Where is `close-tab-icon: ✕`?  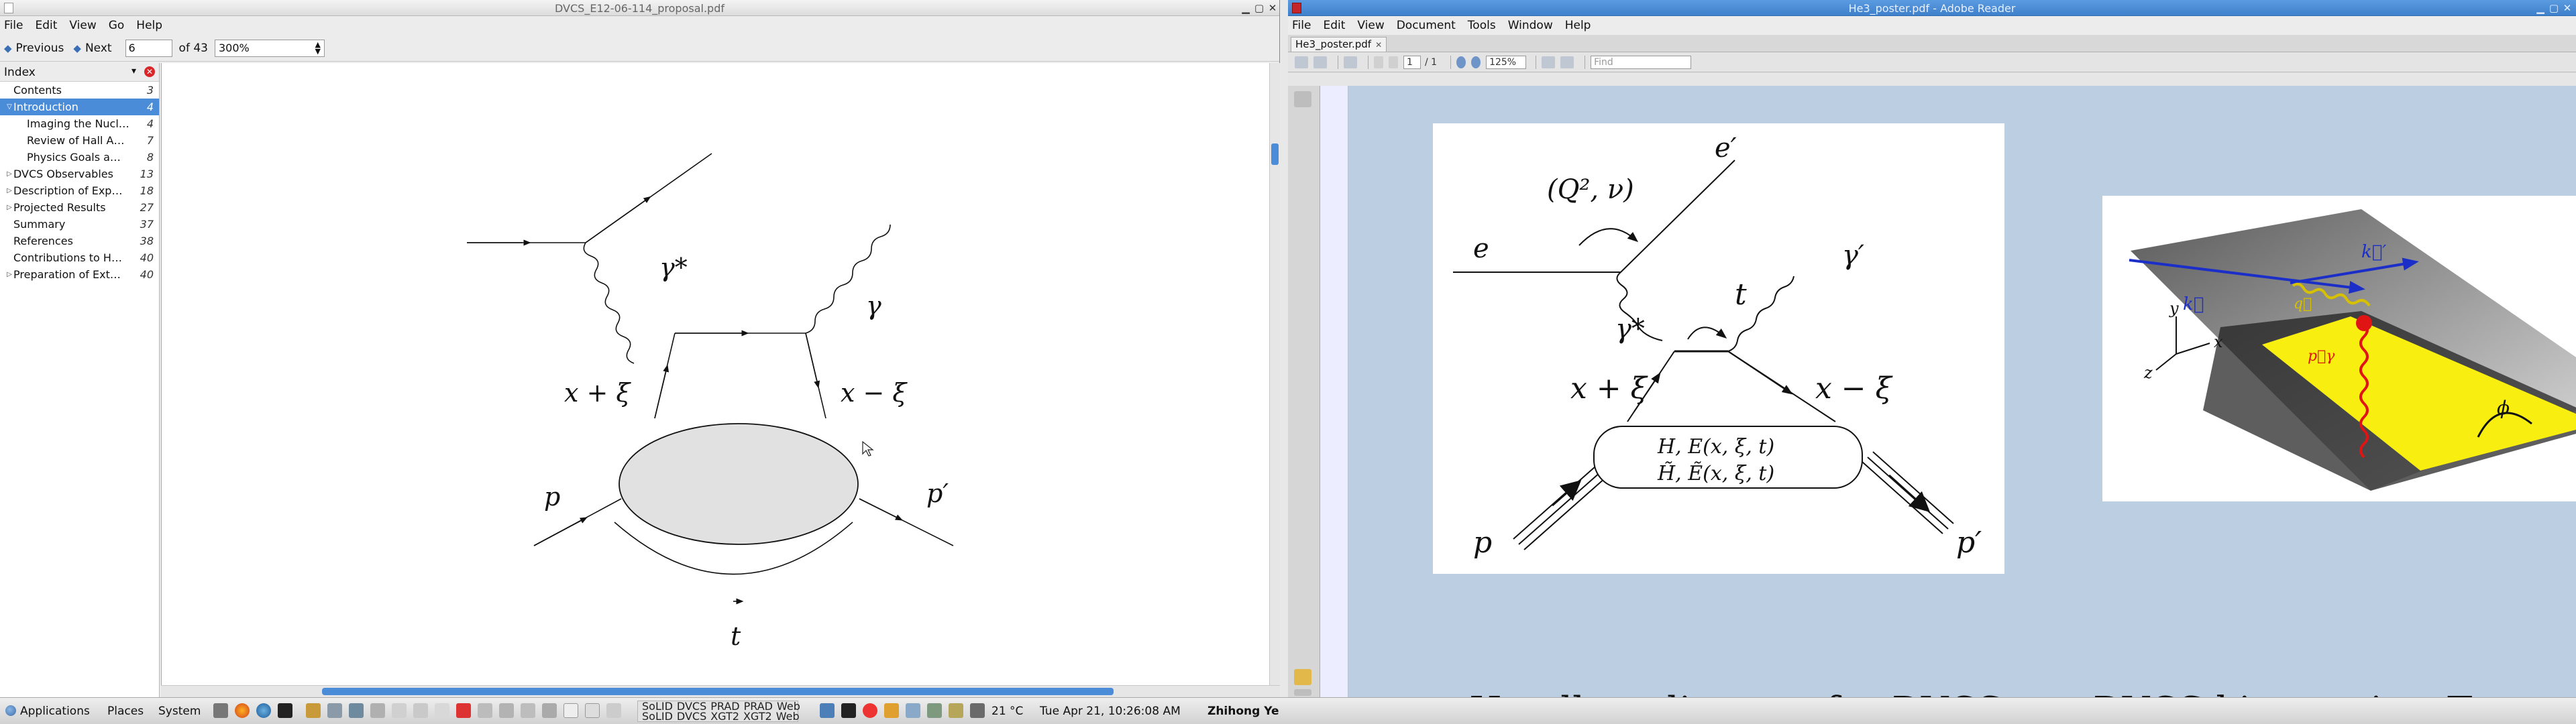 close-tab-icon: ✕ is located at coordinates (1378, 45).